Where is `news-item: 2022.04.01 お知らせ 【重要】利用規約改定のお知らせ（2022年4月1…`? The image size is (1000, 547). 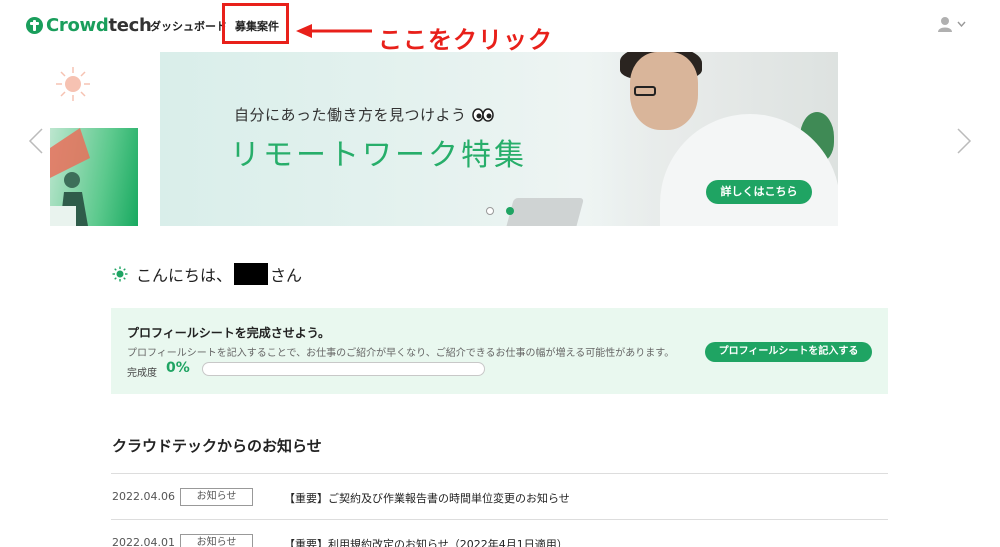
news-item: 2022.04.01 お知らせ 【重要】利用規約改定のお知らせ（2022年4月1… is located at coordinates (499, 533).